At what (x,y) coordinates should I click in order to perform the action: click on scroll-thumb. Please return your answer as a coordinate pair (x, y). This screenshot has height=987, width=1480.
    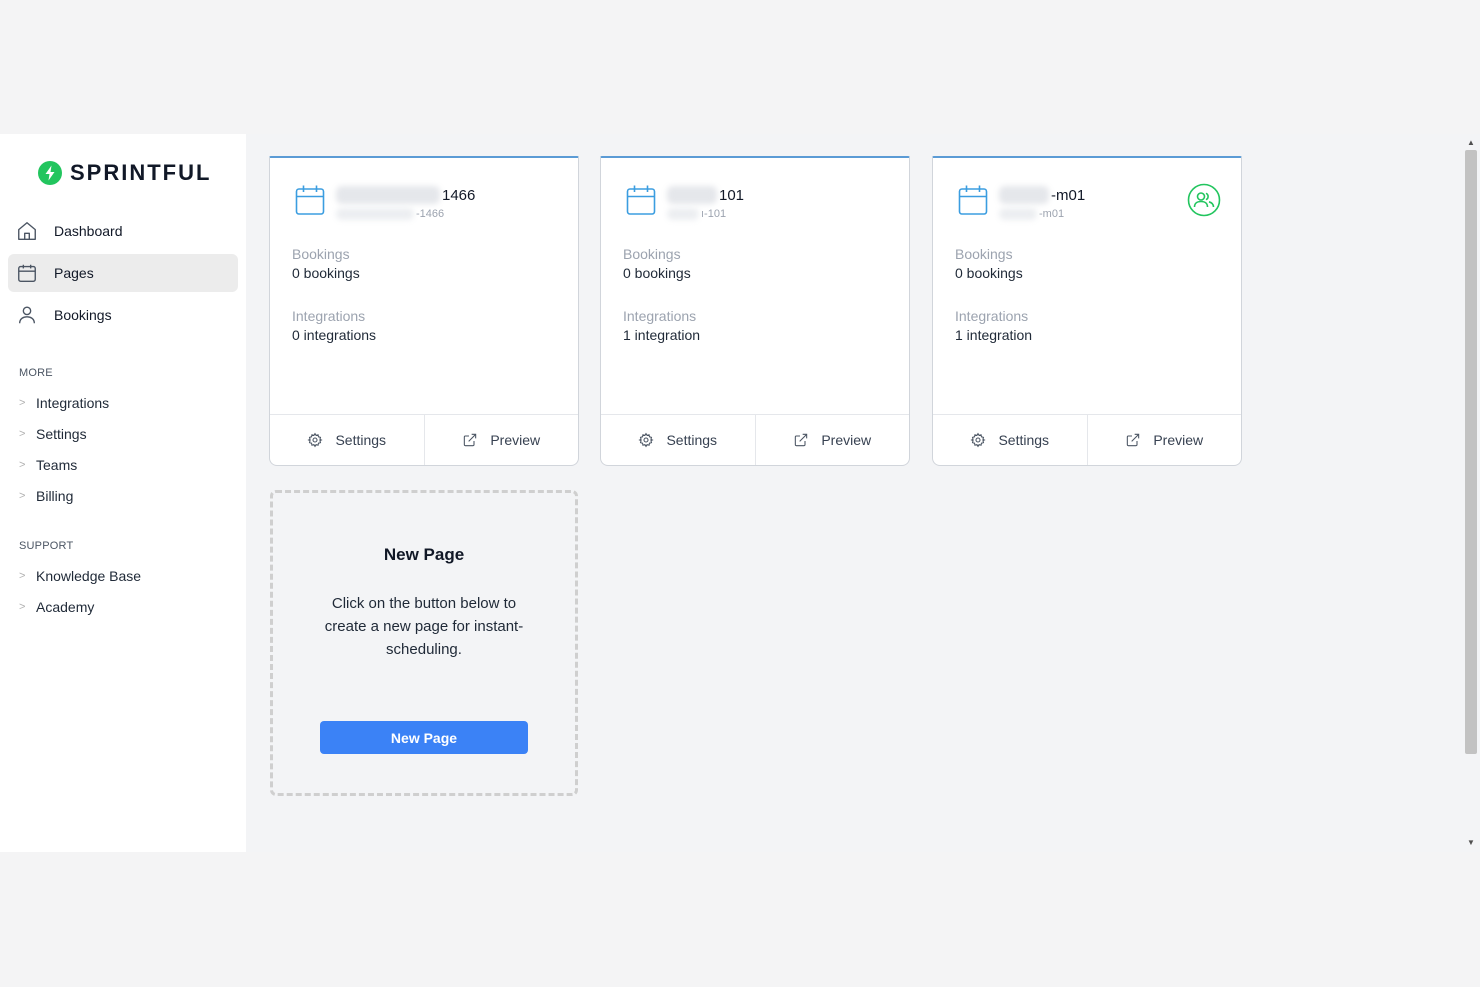
    Looking at the image, I should click on (1471, 452).